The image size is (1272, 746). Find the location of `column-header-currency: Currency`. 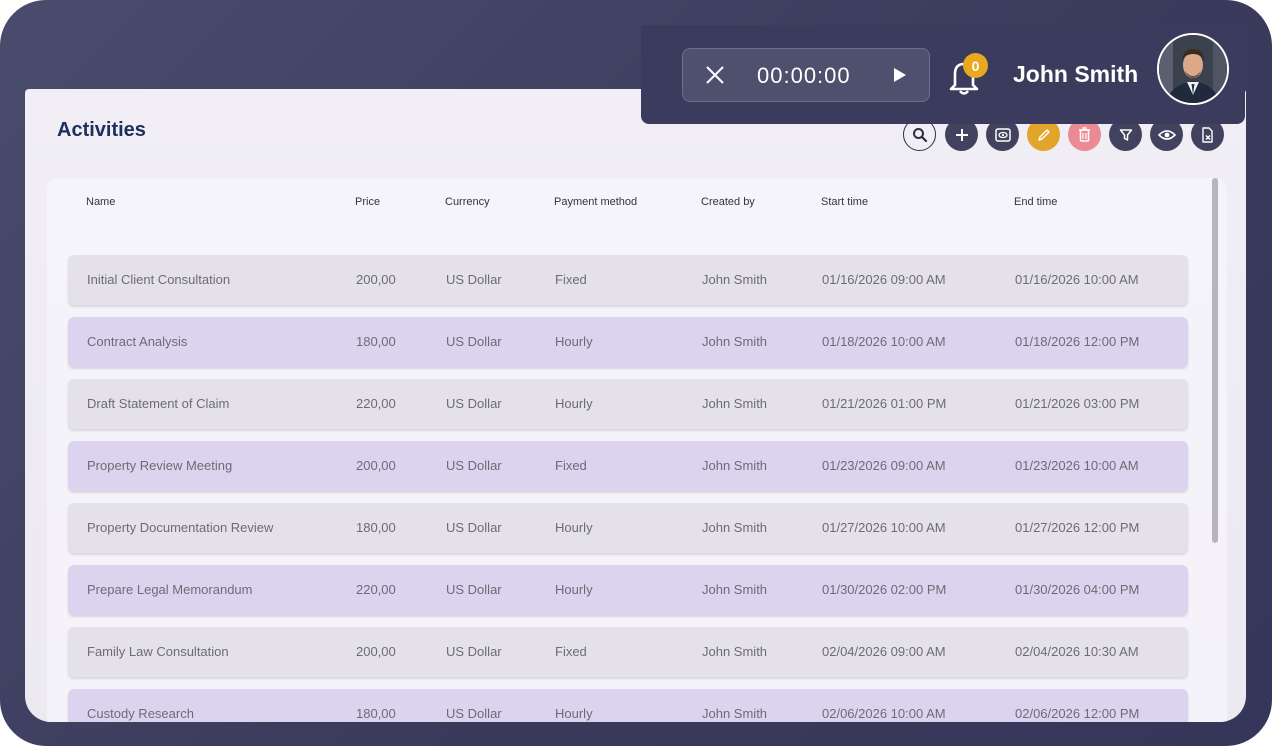

column-header-currency: Currency is located at coordinates (467, 202).